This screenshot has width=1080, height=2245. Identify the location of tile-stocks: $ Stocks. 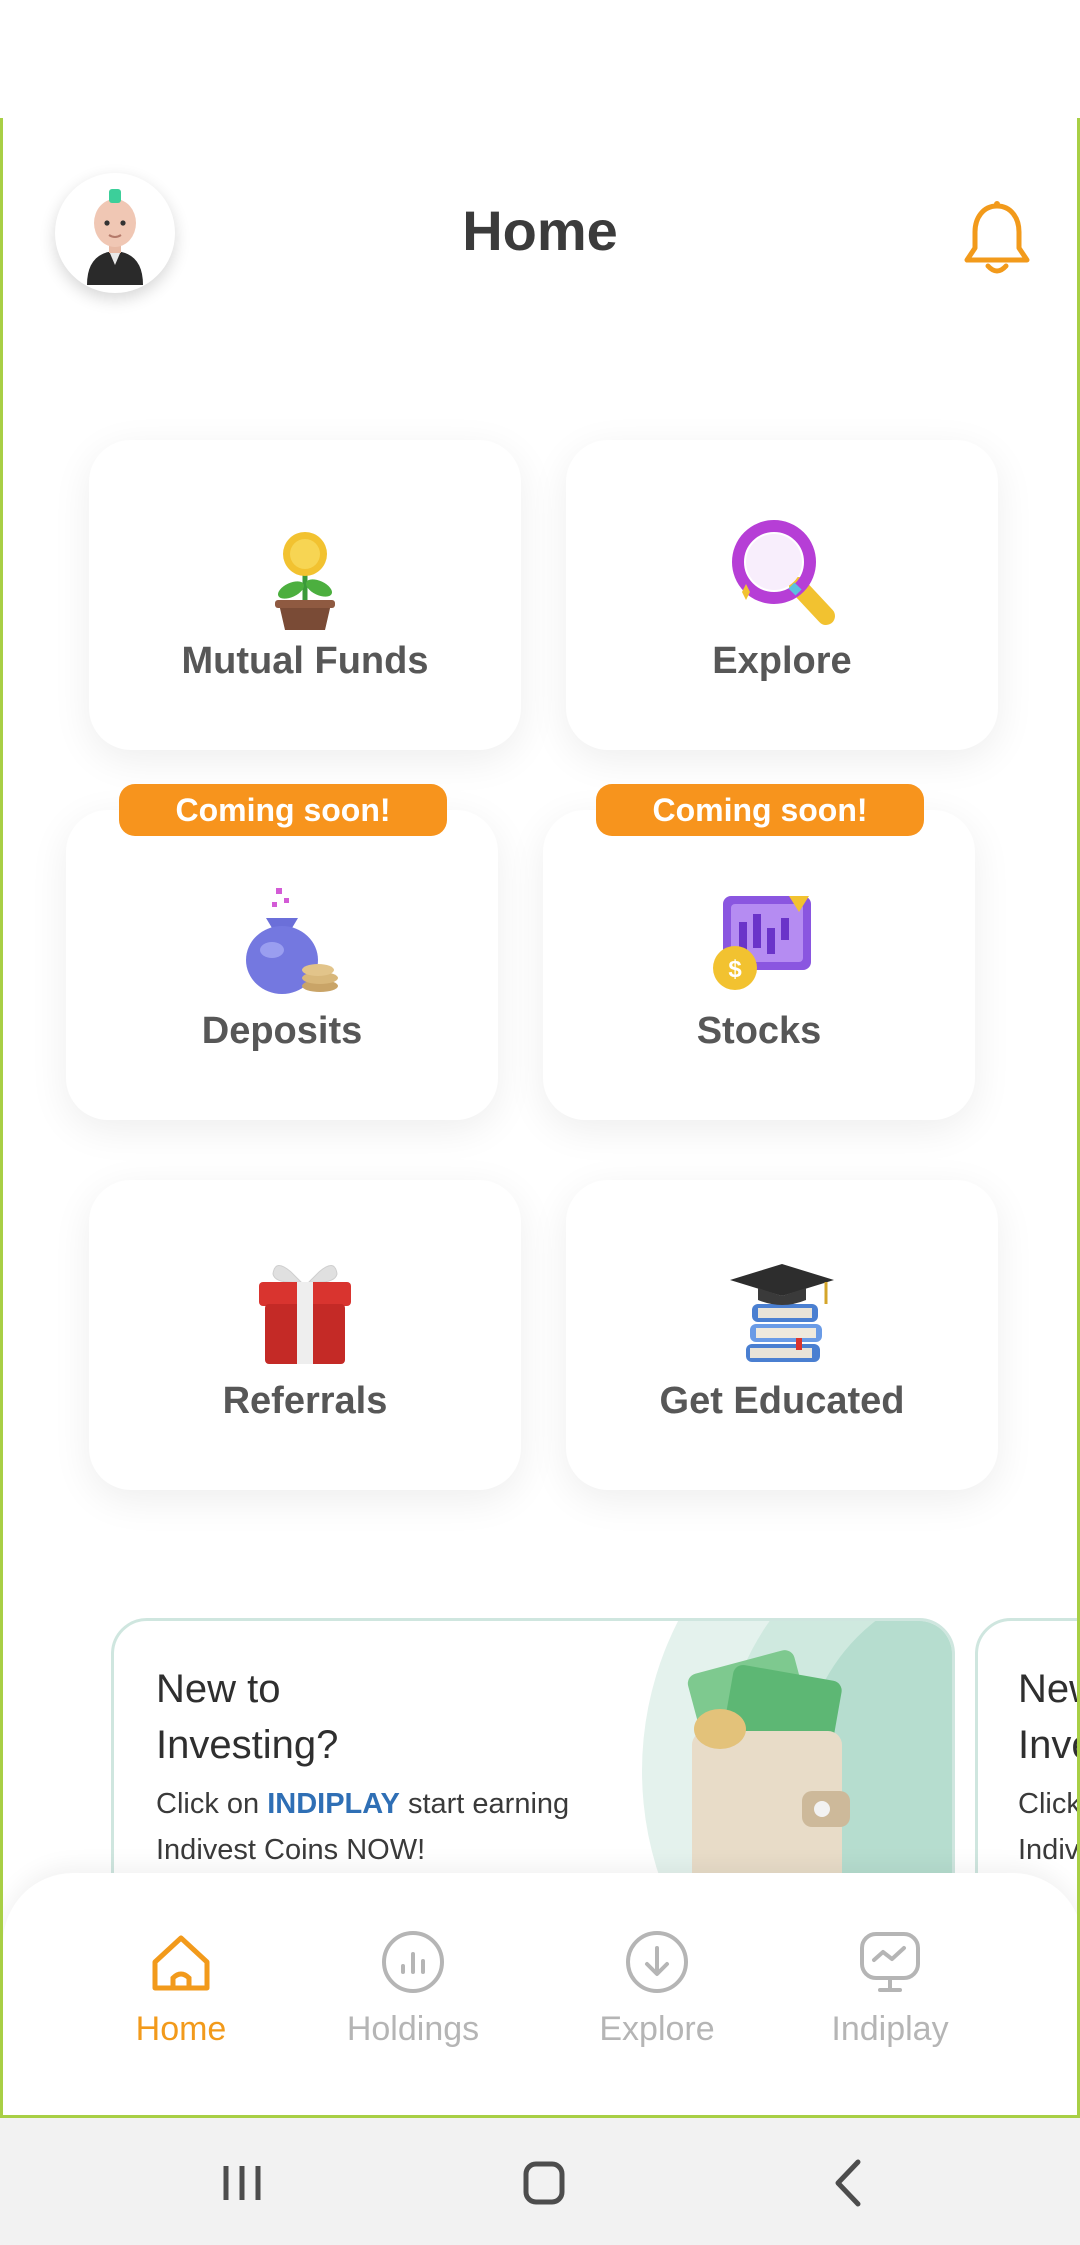
(759, 965).